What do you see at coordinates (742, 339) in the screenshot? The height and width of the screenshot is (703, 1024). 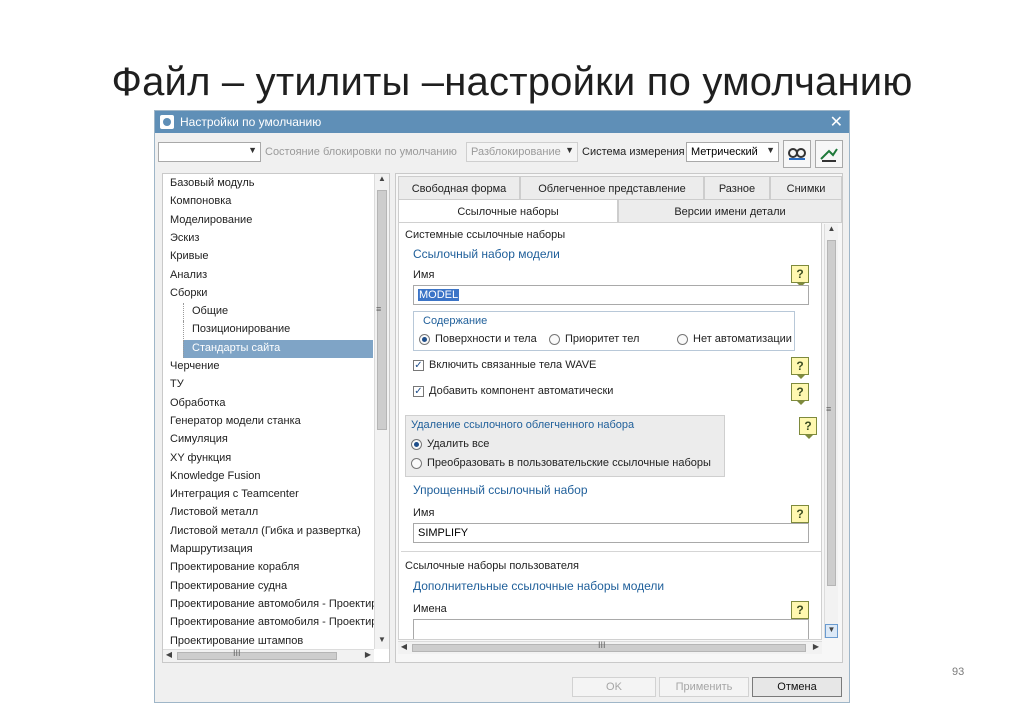 I see `radio-label: Нет автоматизации` at bounding box center [742, 339].